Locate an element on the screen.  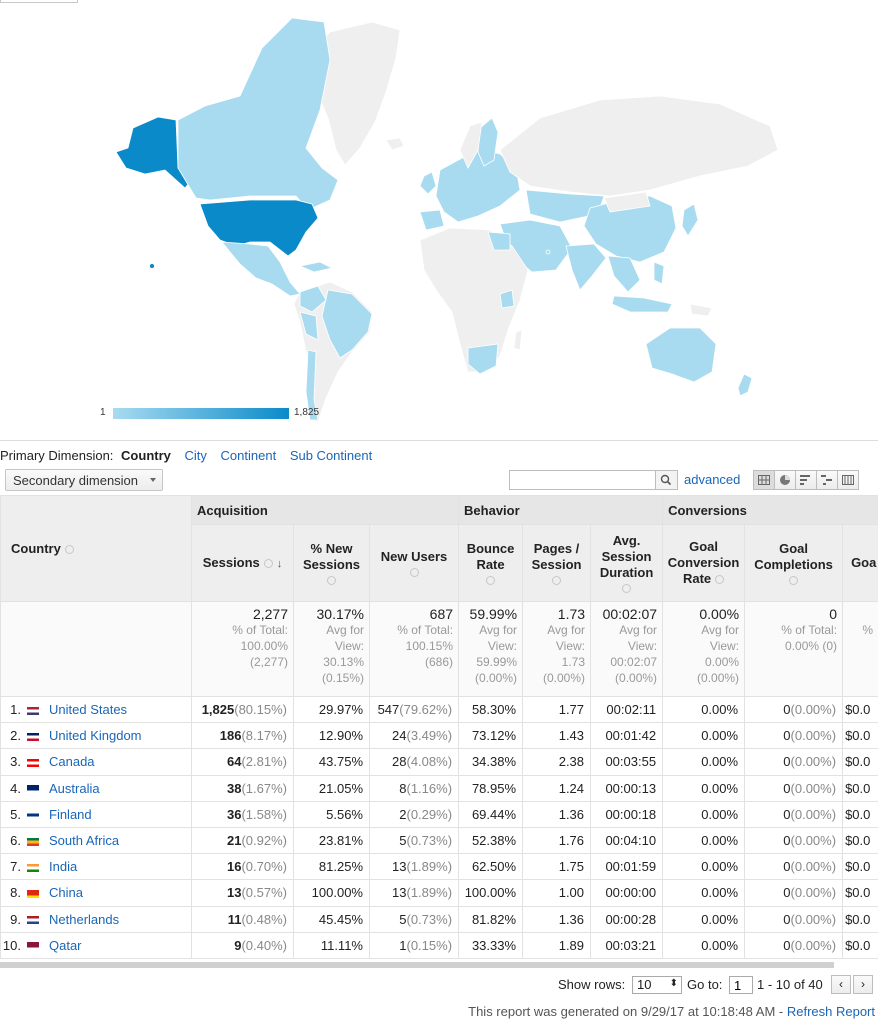
country-cell: 1. United States is located at coordinates (96, 709).